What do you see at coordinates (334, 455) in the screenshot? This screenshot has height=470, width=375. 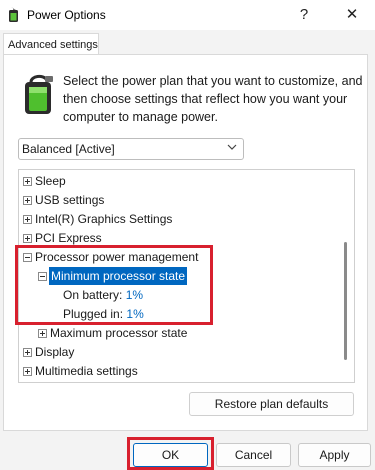 I see `apply-button: Apply` at bounding box center [334, 455].